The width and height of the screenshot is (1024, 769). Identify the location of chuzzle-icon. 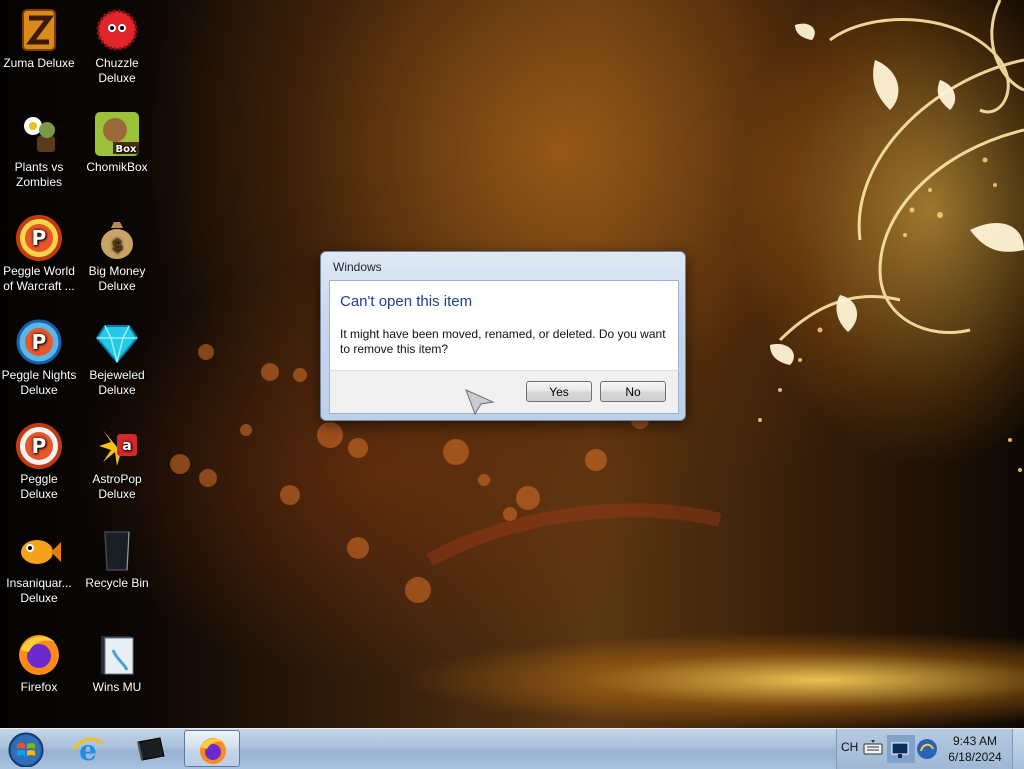
(117, 30).